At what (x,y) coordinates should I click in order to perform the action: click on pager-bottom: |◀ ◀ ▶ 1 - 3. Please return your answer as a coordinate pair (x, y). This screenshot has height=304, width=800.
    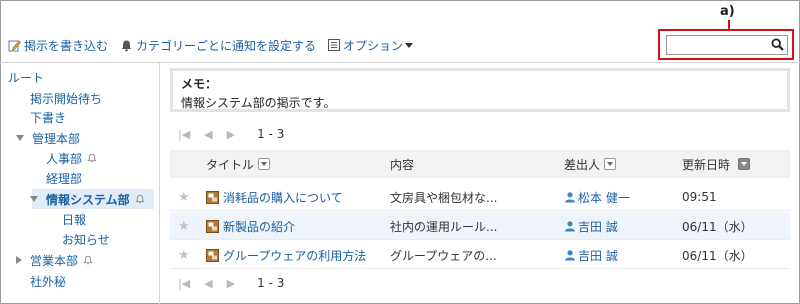
    Looking at the image, I should click on (231, 283).